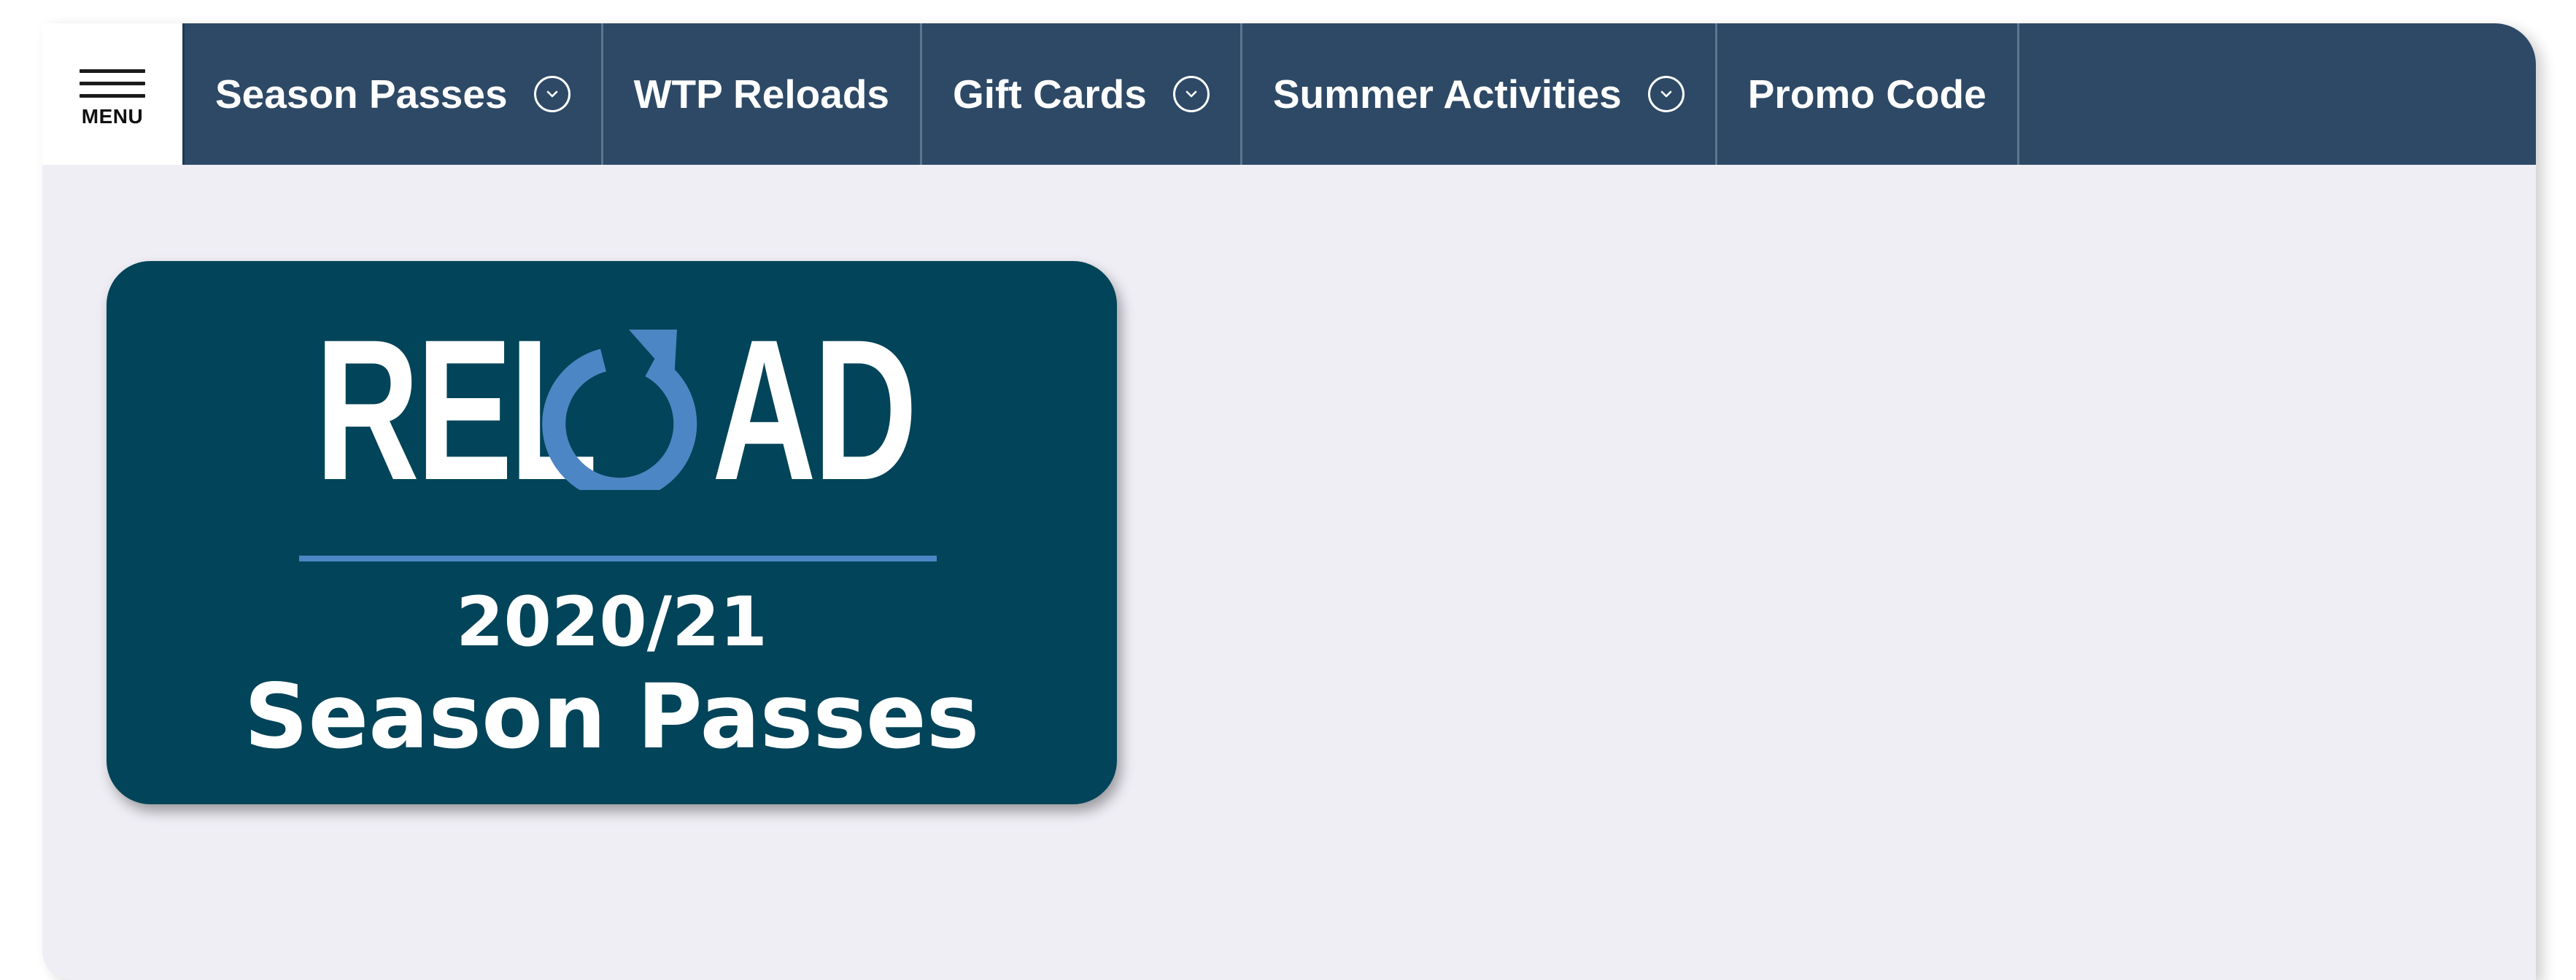 This screenshot has width=2576, height=980. Describe the element at coordinates (1050, 94) in the screenshot. I see `nav-item-label: Gift Cards` at that location.